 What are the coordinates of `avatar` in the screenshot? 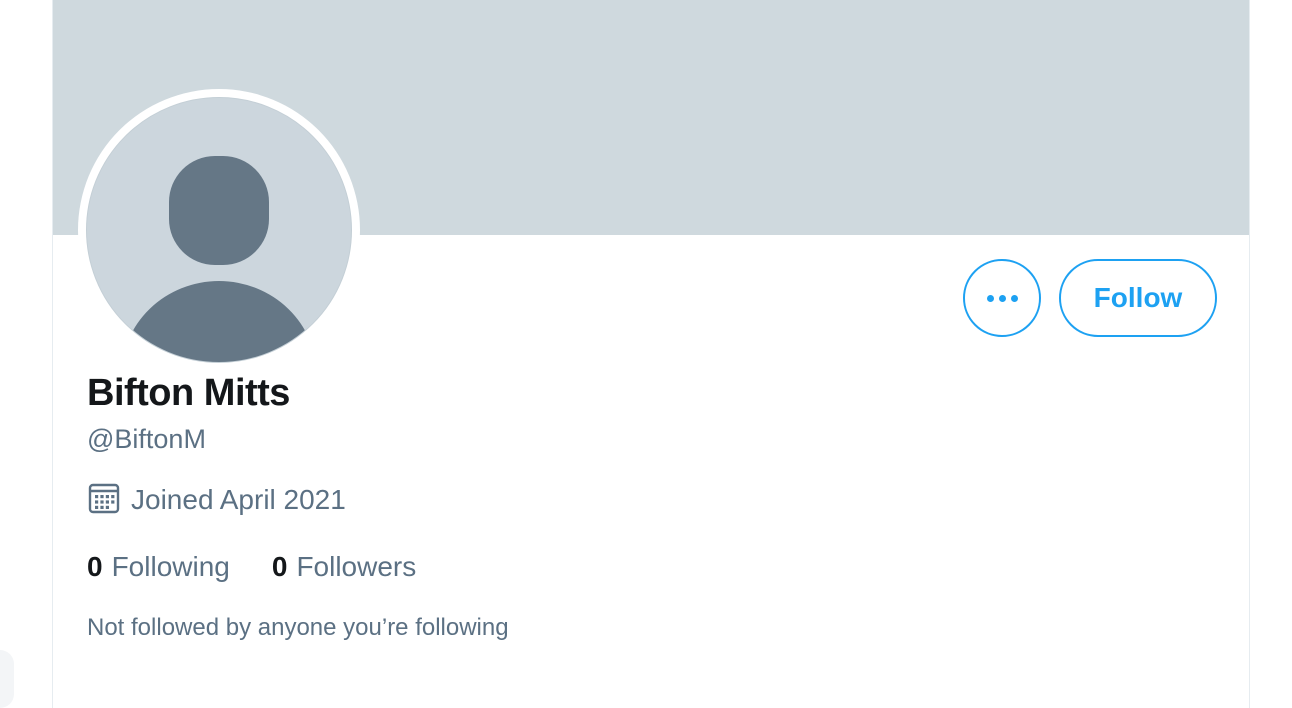 It's located at (219, 230).